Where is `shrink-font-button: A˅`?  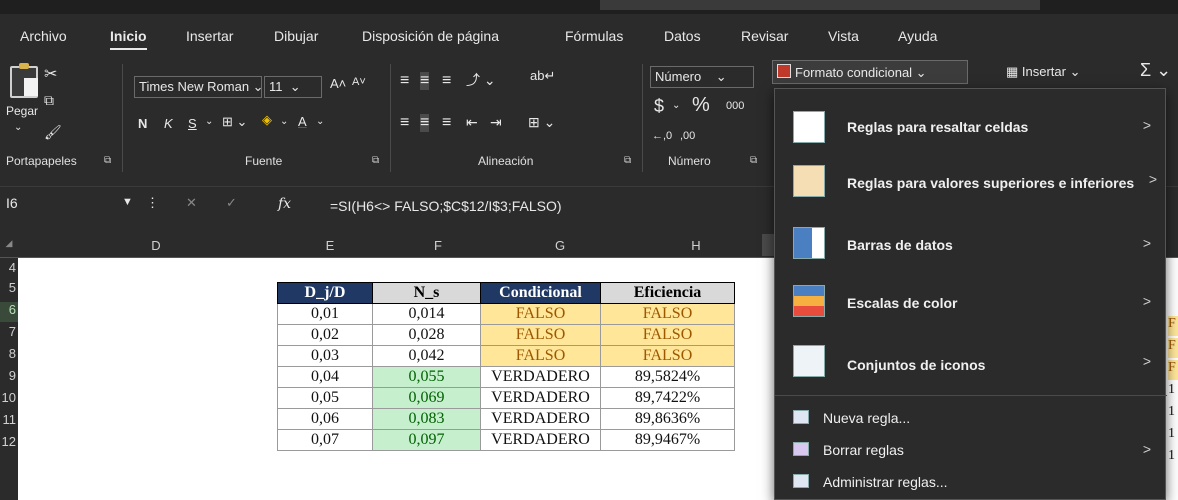
shrink-font-button: A˅ is located at coordinates (359, 82).